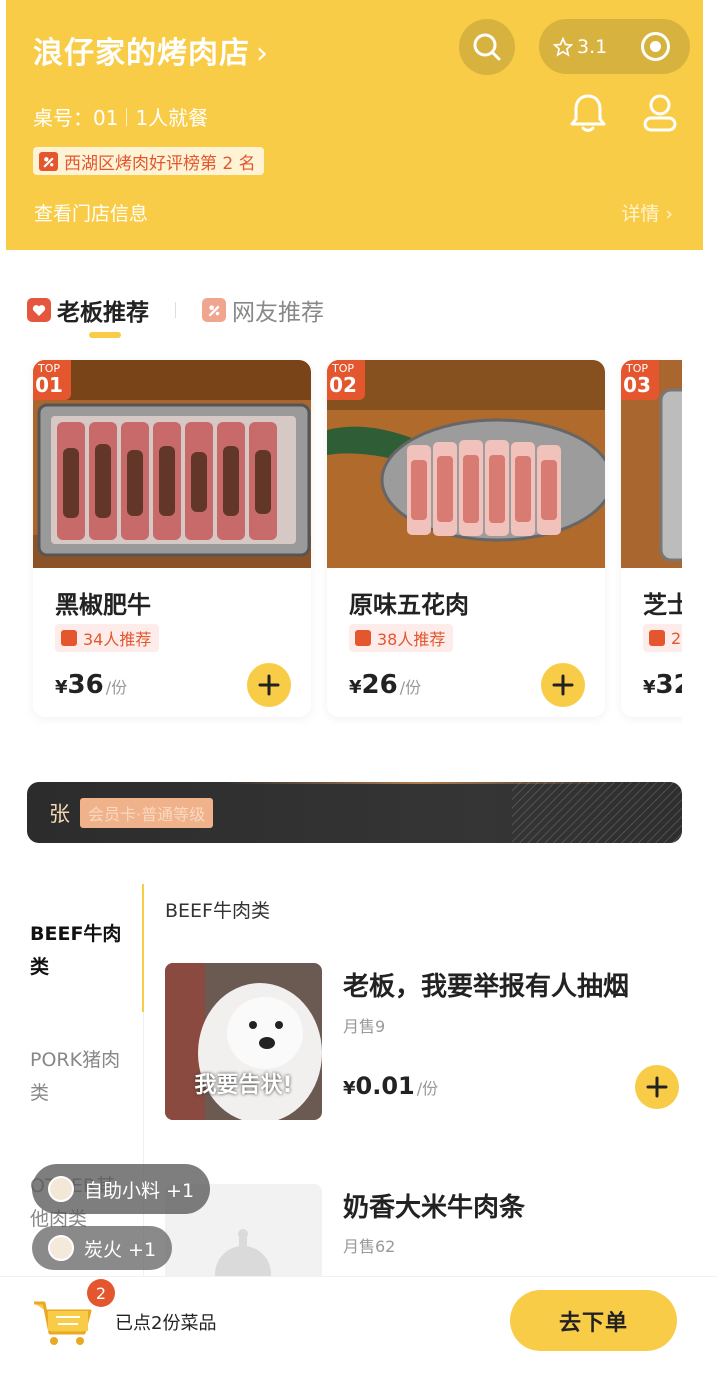 The width and height of the screenshot is (717, 1373). Describe the element at coordinates (143, 948) in the screenshot. I see `category-indicator` at that location.